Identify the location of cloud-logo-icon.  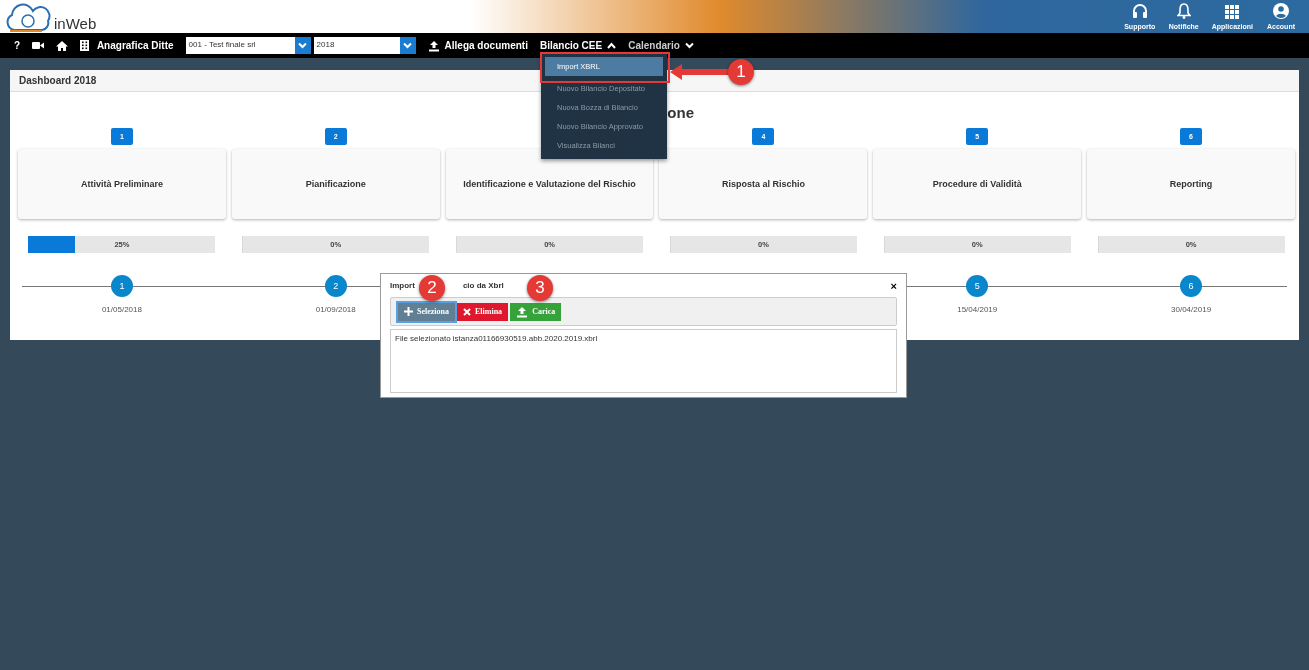
(28, 18).